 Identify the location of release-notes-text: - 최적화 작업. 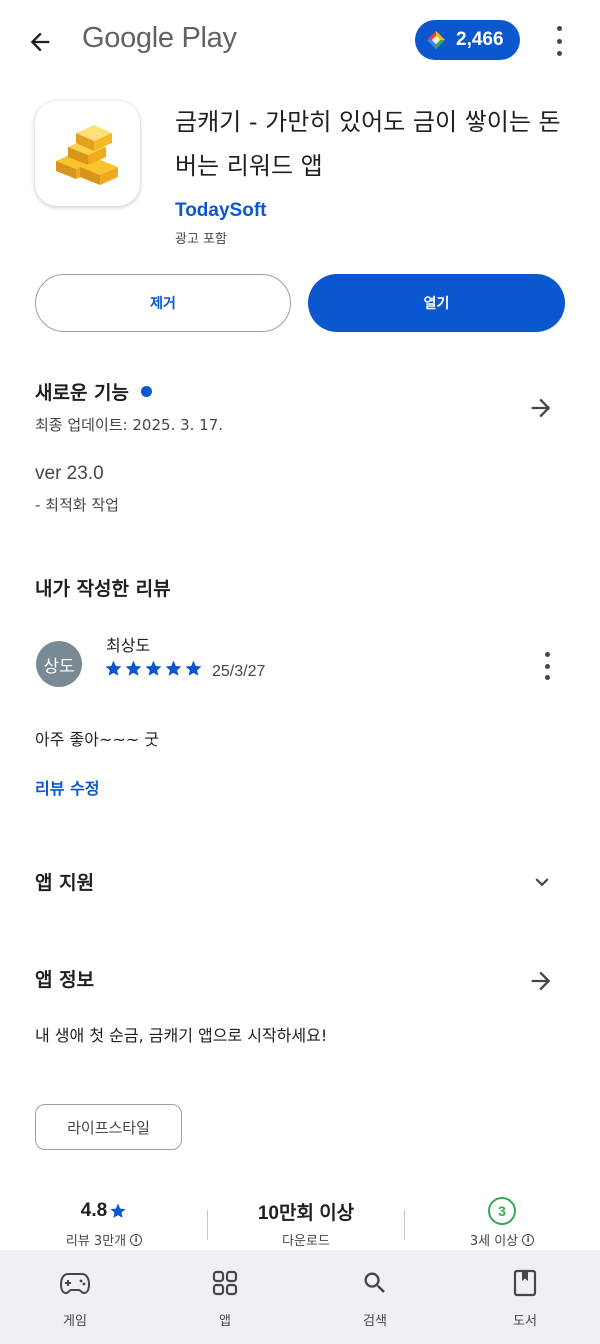
(77, 505).